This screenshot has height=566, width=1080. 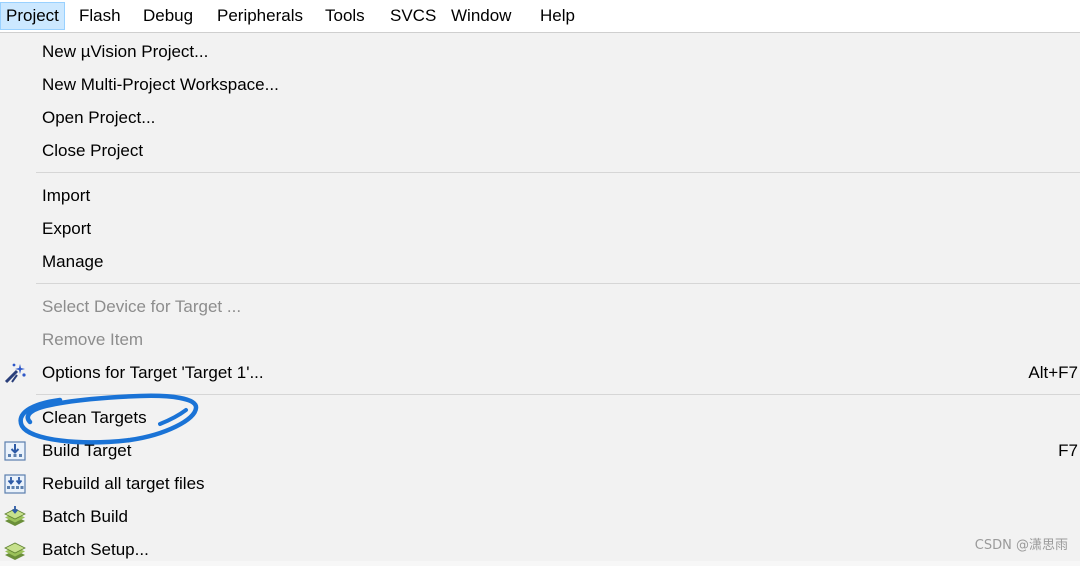 I want to click on menu-flash-label: Flash, so click(x=100, y=15).